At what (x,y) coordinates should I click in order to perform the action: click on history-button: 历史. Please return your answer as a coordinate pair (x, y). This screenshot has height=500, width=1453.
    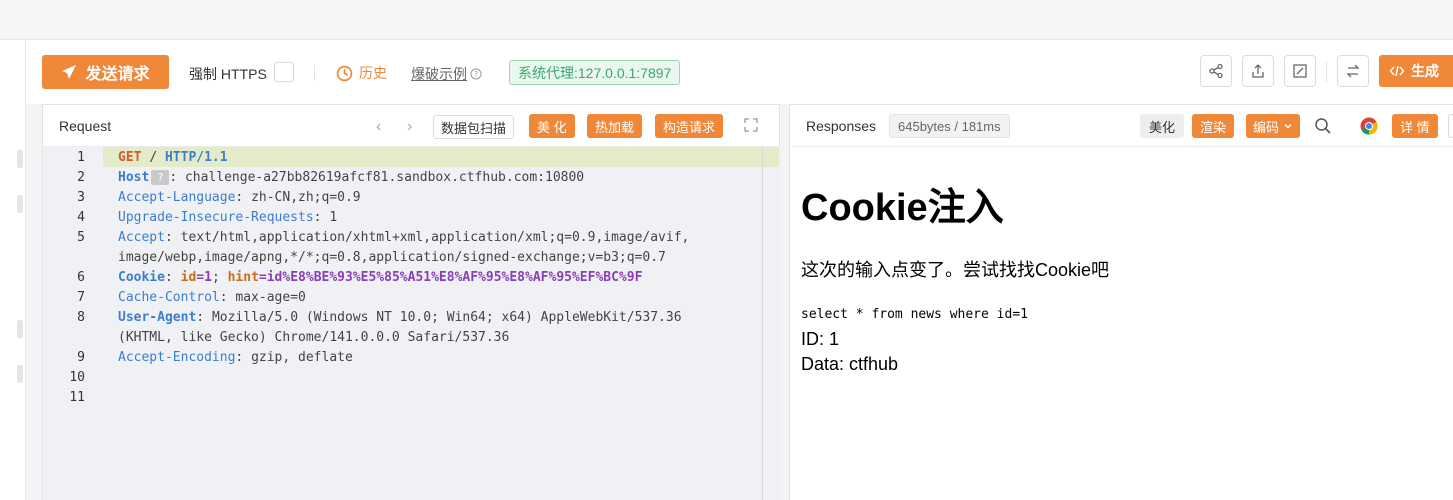
    Looking at the image, I should click on (361, 73).